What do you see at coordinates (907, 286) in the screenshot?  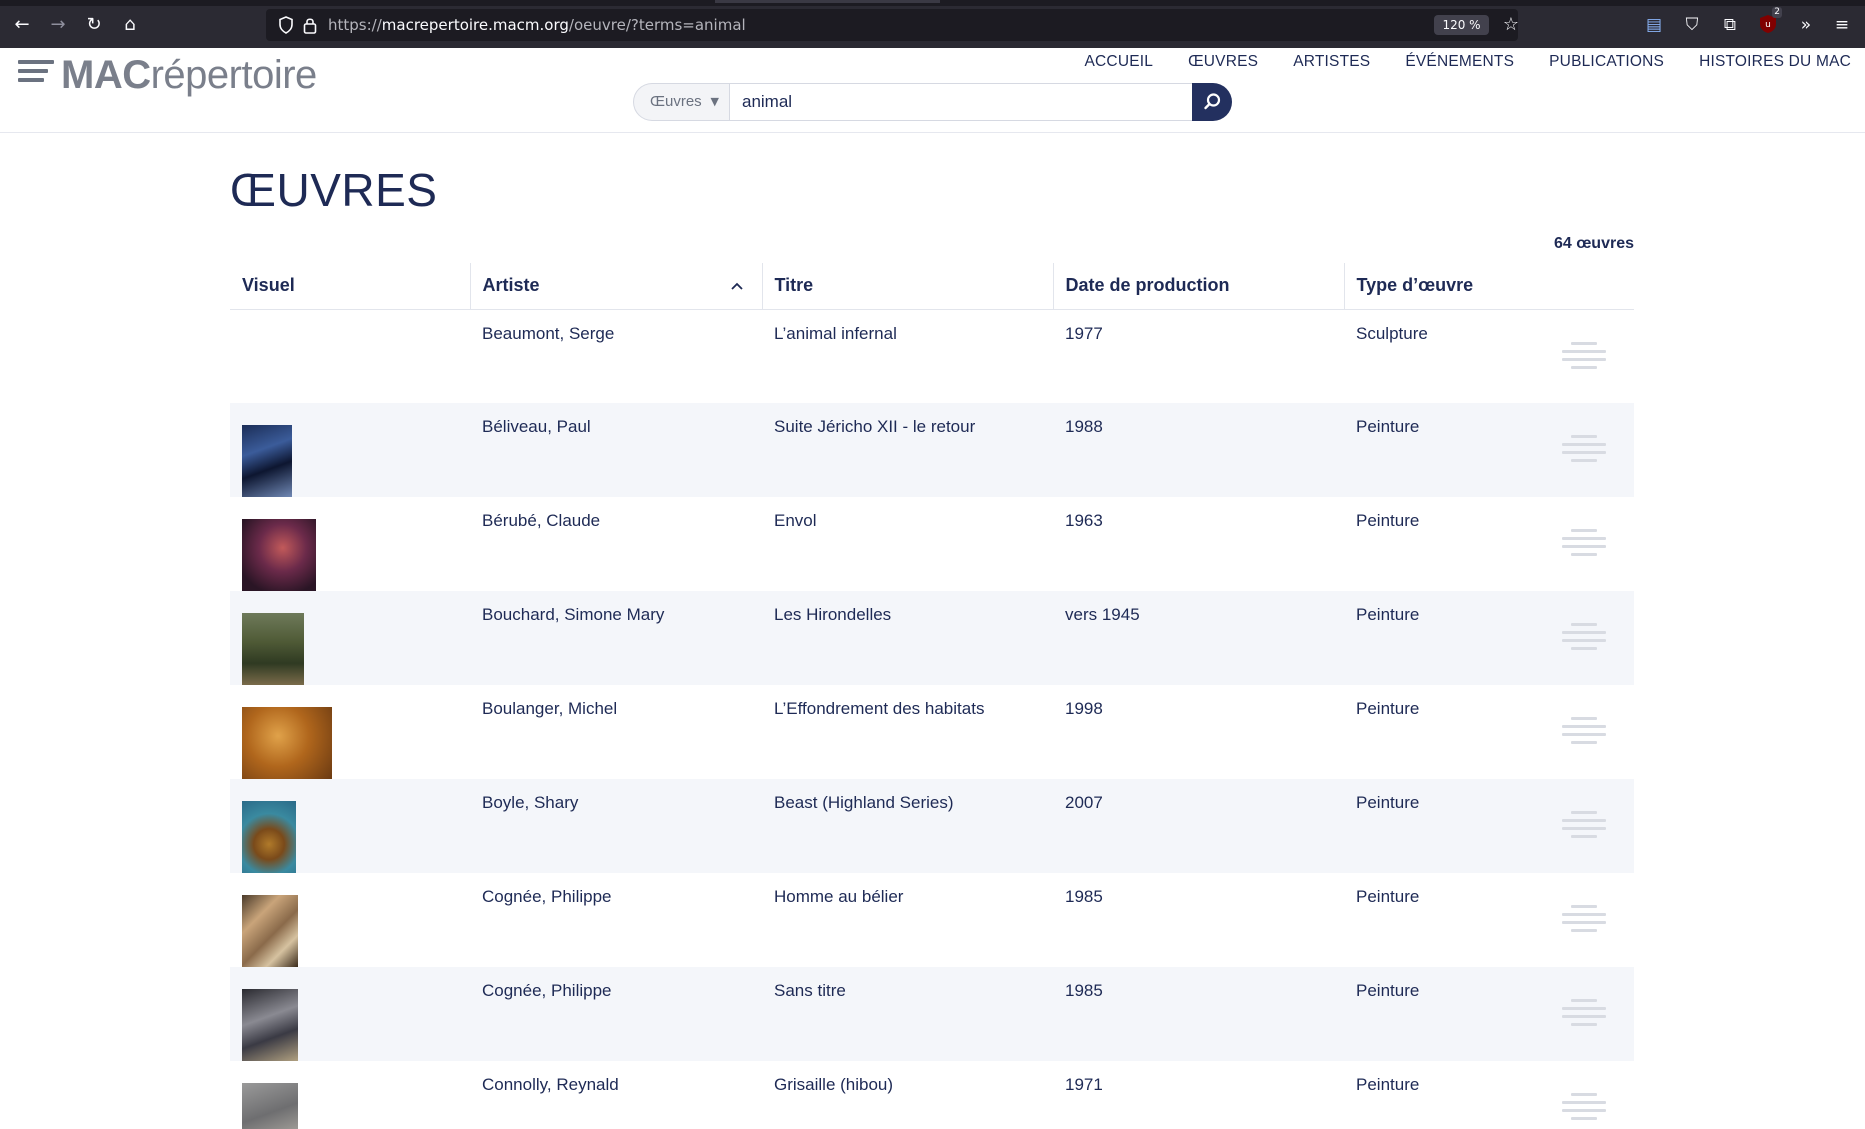 I see `column-header-title: Titre` at bounding box center [907, 286].